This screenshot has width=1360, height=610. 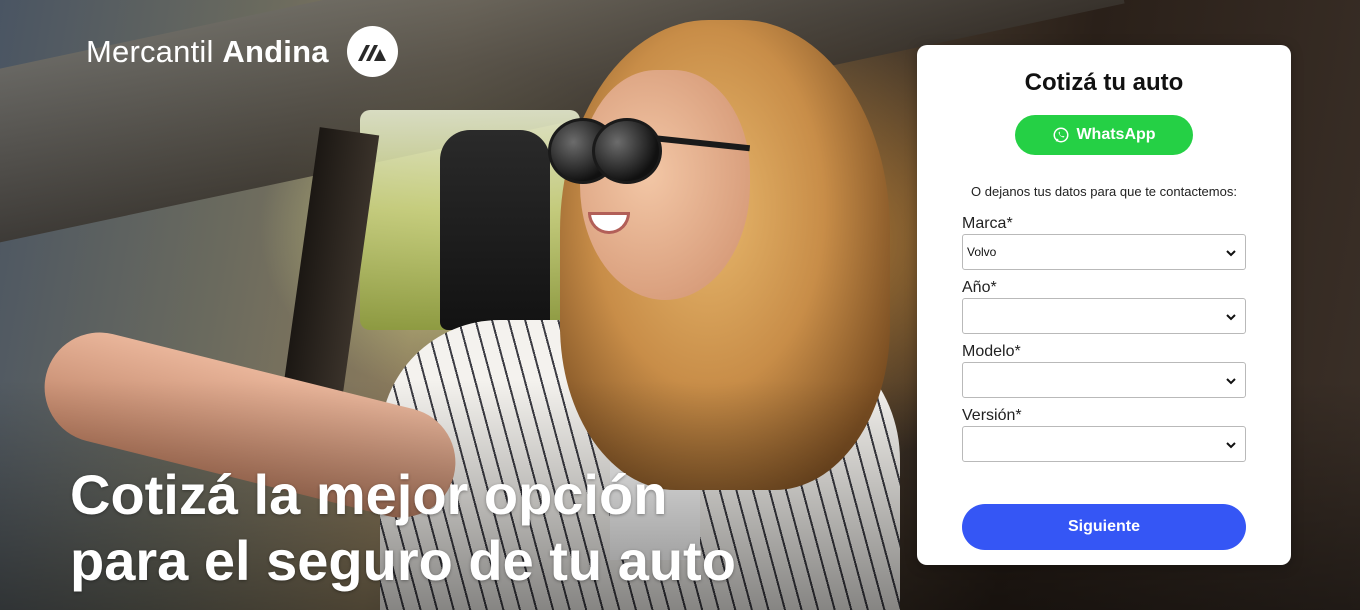 I want to click on whatsapp-label: WhatsApp, so click(x=1116, y=134).